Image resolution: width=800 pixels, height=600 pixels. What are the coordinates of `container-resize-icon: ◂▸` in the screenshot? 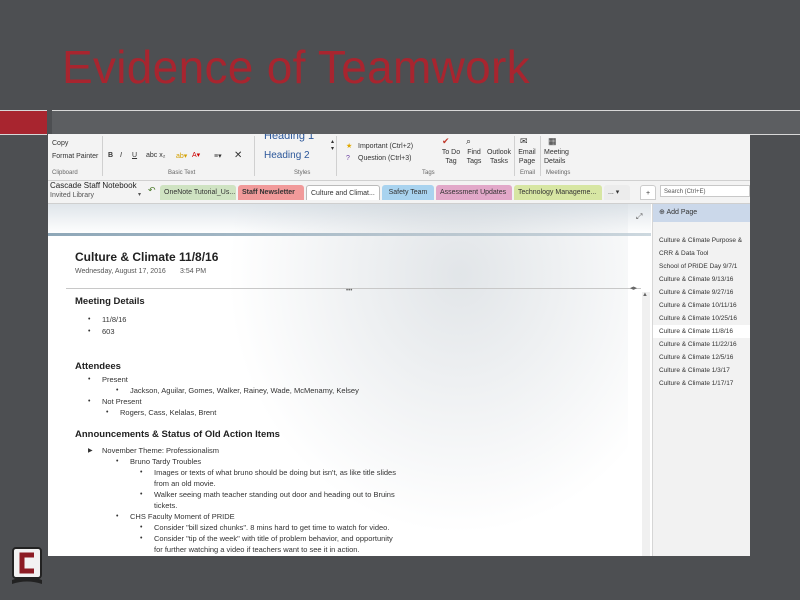 It's located at (633, 288).